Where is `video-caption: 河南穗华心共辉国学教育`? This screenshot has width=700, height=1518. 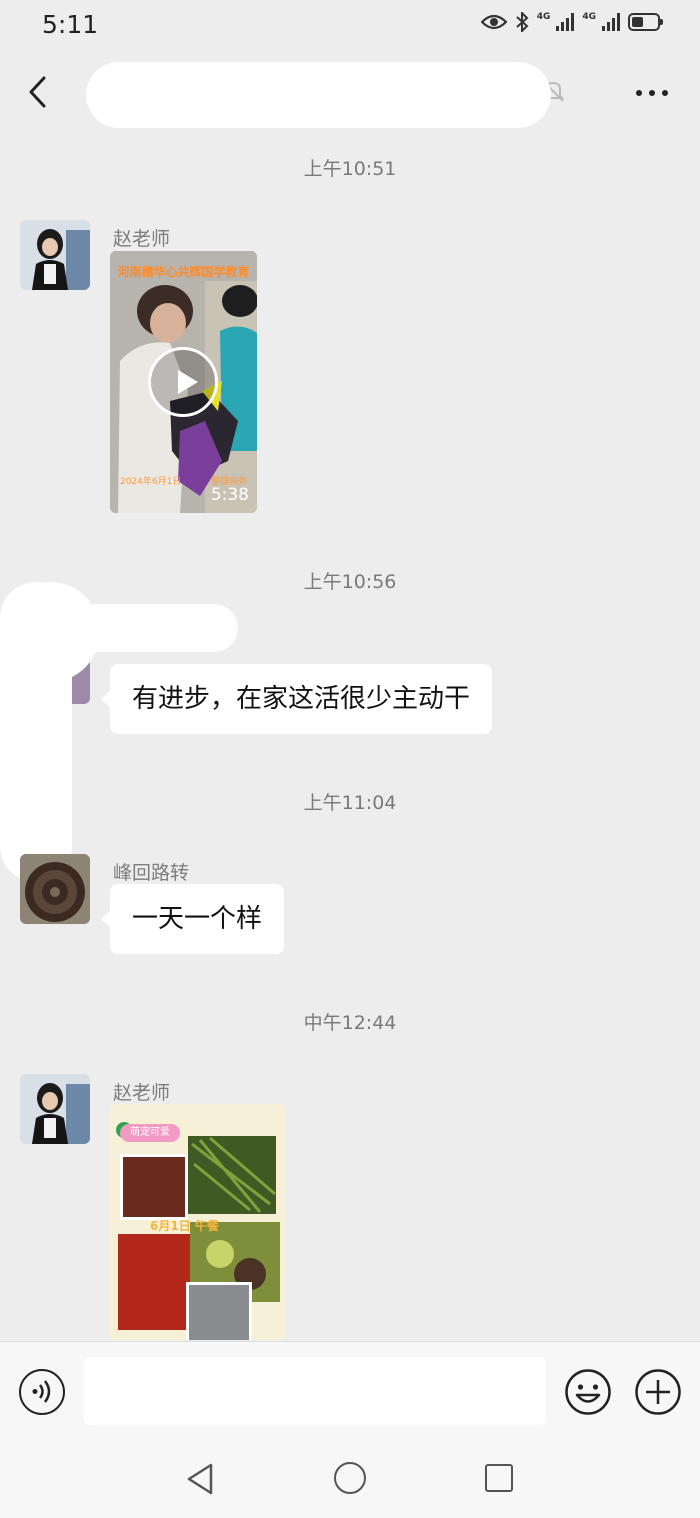 video-caption: 河南穗华心共辉国学教育 is located at coordinates (183, 272).